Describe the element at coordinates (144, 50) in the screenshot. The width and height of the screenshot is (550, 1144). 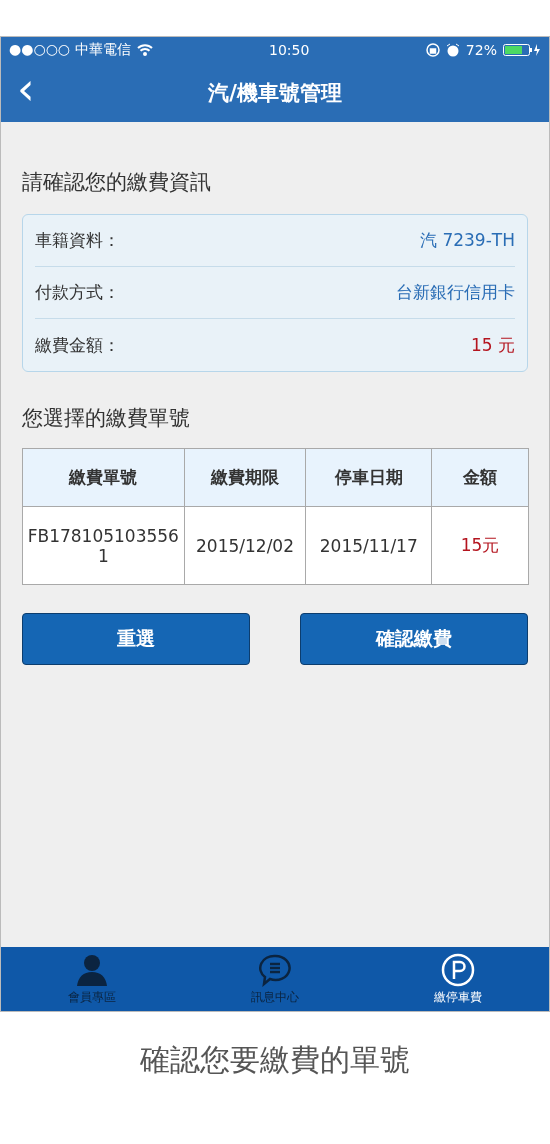
I see `wifi-icon` at that location.